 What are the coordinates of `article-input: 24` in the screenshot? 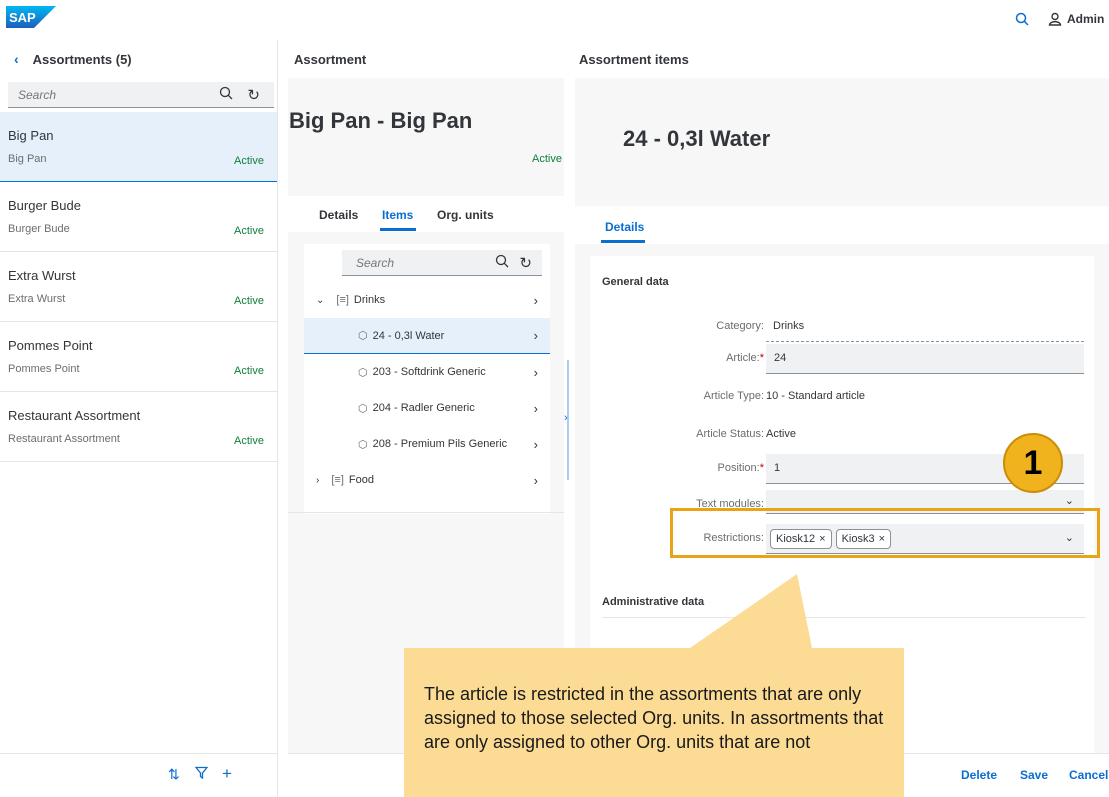 It's located at (925, 359).